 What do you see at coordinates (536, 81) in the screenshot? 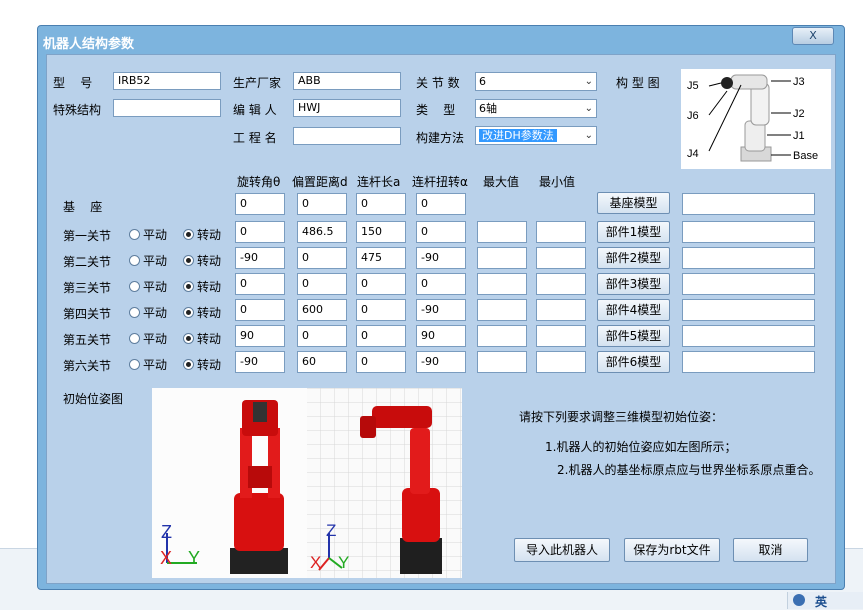
I see `joint-count-select: 6 ⌄` at bounding box center [536, 81].